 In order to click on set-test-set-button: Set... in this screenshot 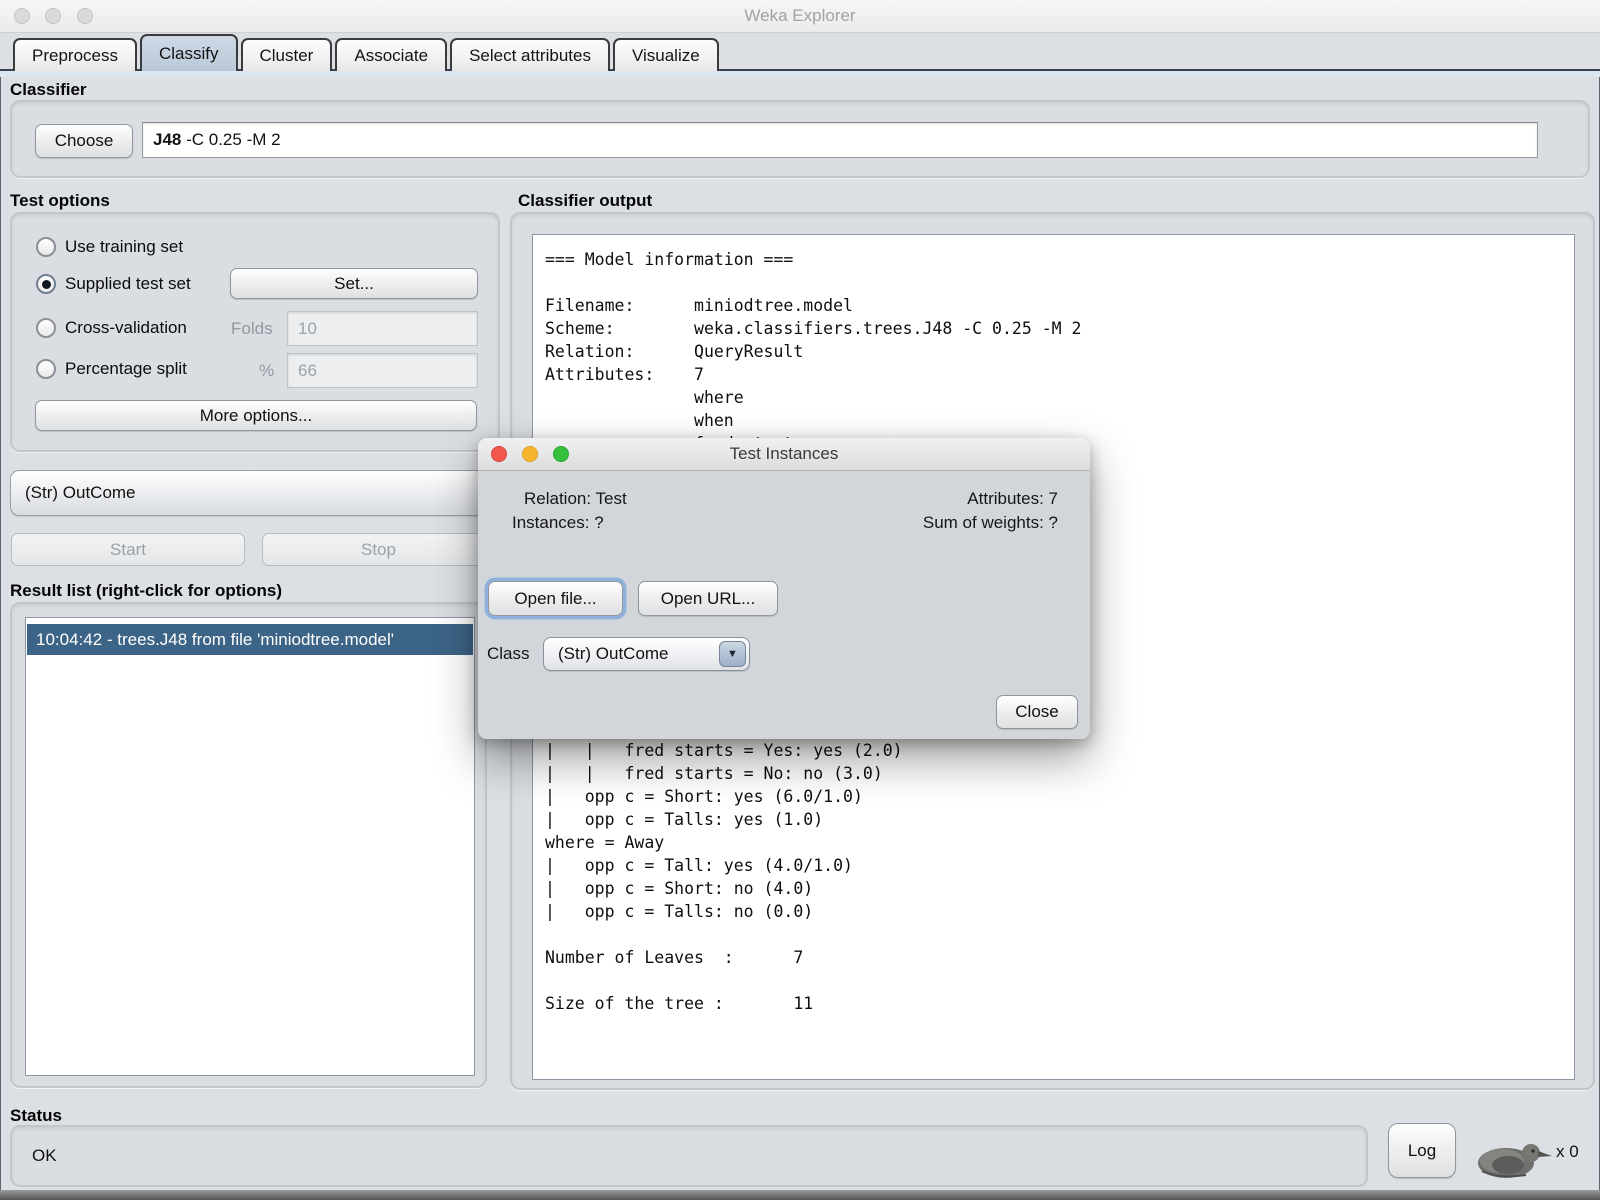, I will do `click(354, 283)`.